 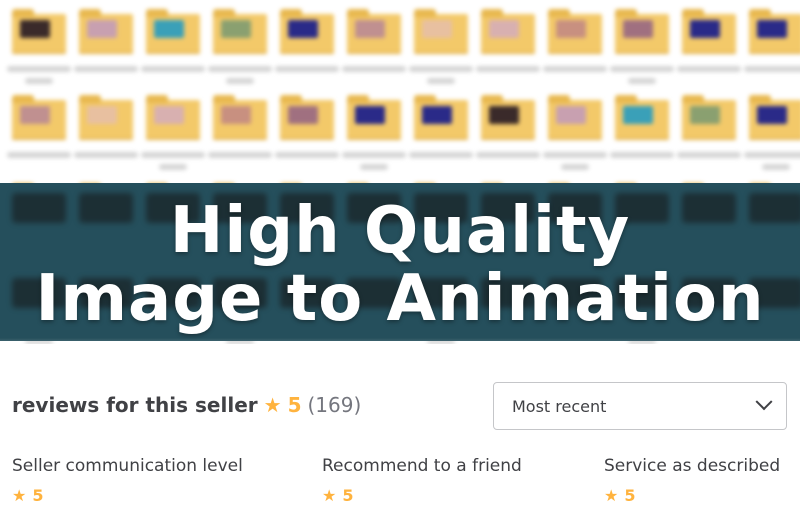 What do you see at coordinates (294, 405) in the screenshot?
I see `overall-rating: 5` at bounding box center [294, 405].